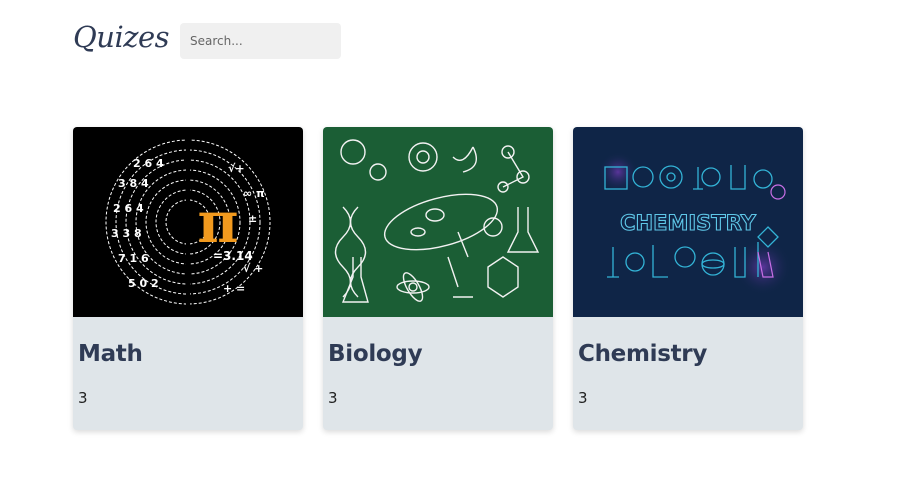 The height and width of the screenshot is (480, 901). Describe the element at coordinates (143, 283) in the screenshot. I see `svg-text: 5 0 2` at that location.